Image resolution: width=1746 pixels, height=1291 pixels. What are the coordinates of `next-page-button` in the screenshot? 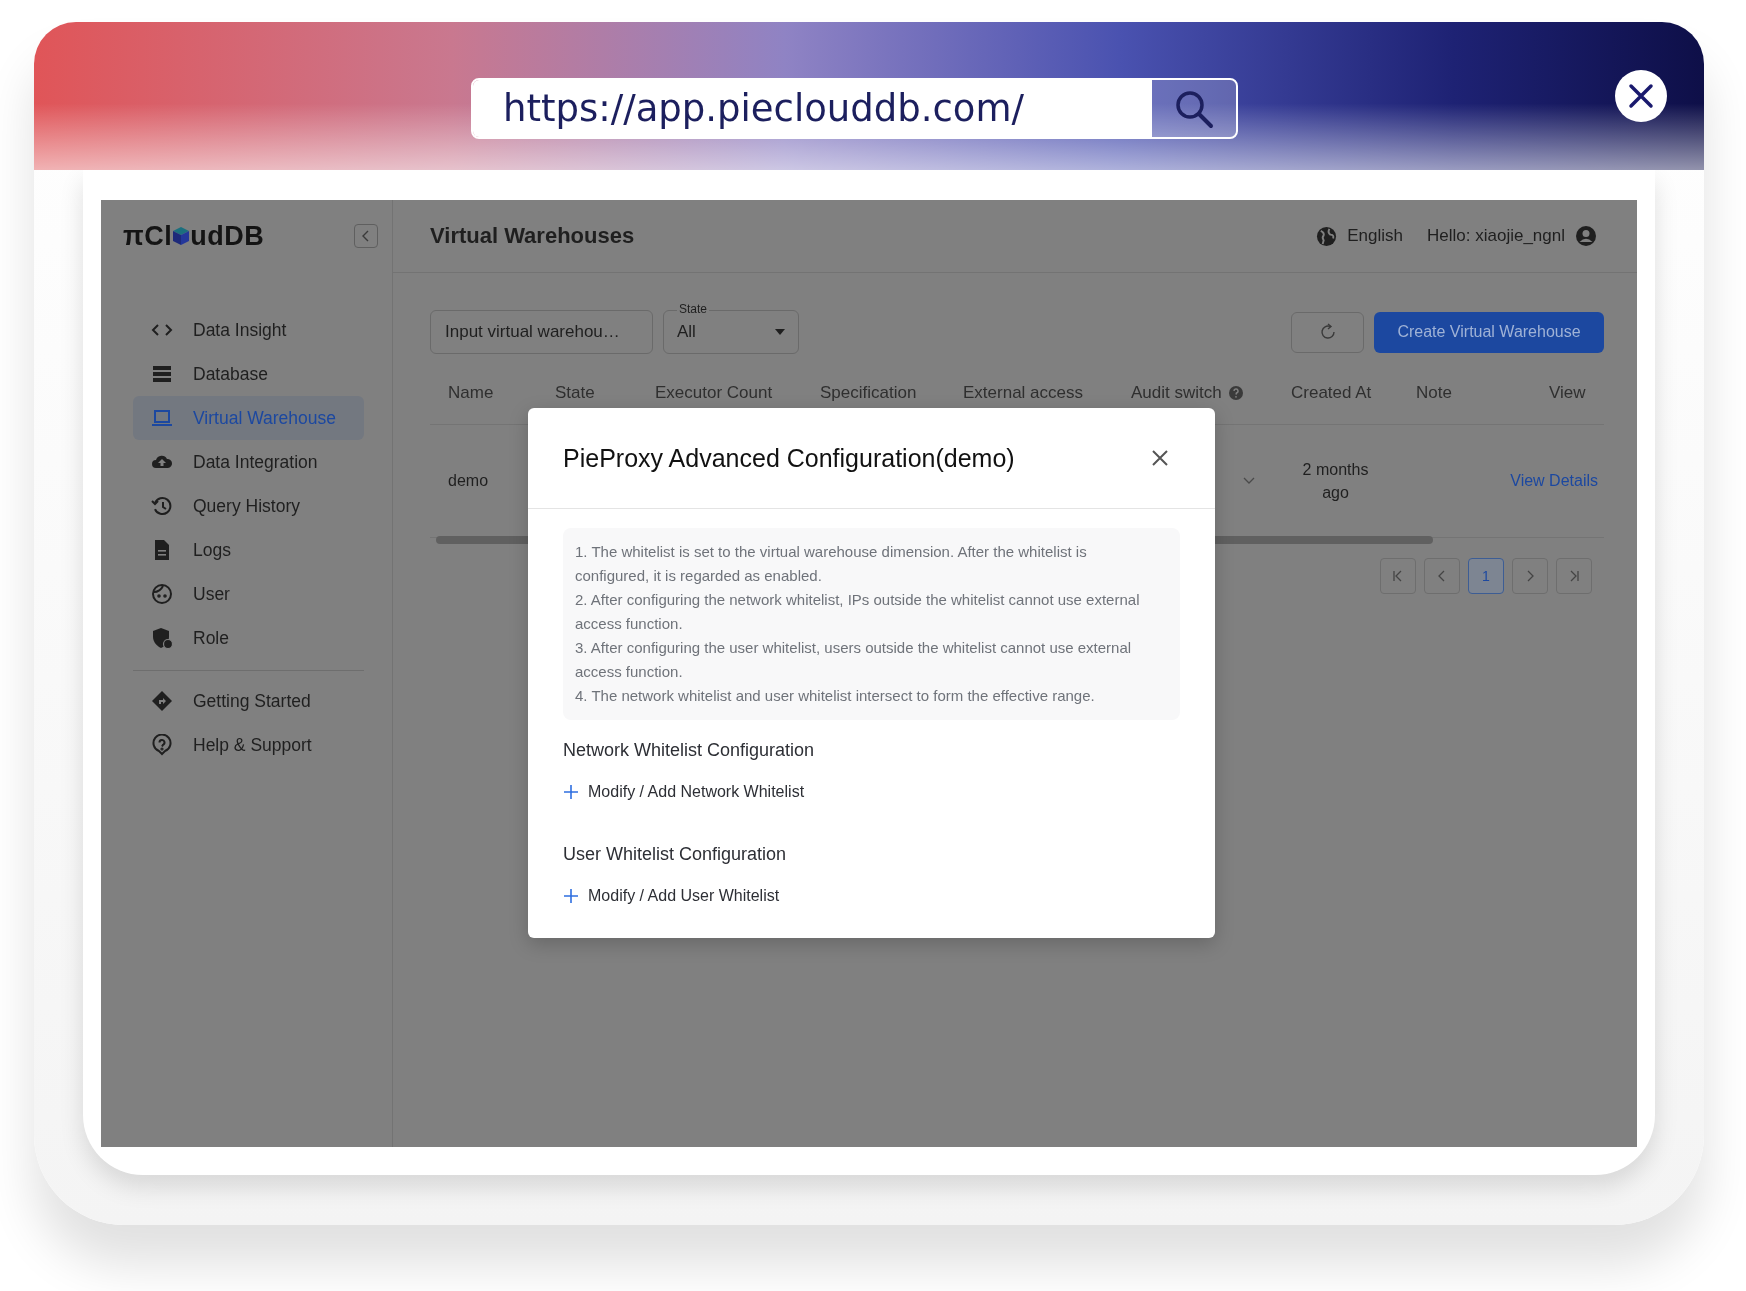 It's located at (1530, 576).